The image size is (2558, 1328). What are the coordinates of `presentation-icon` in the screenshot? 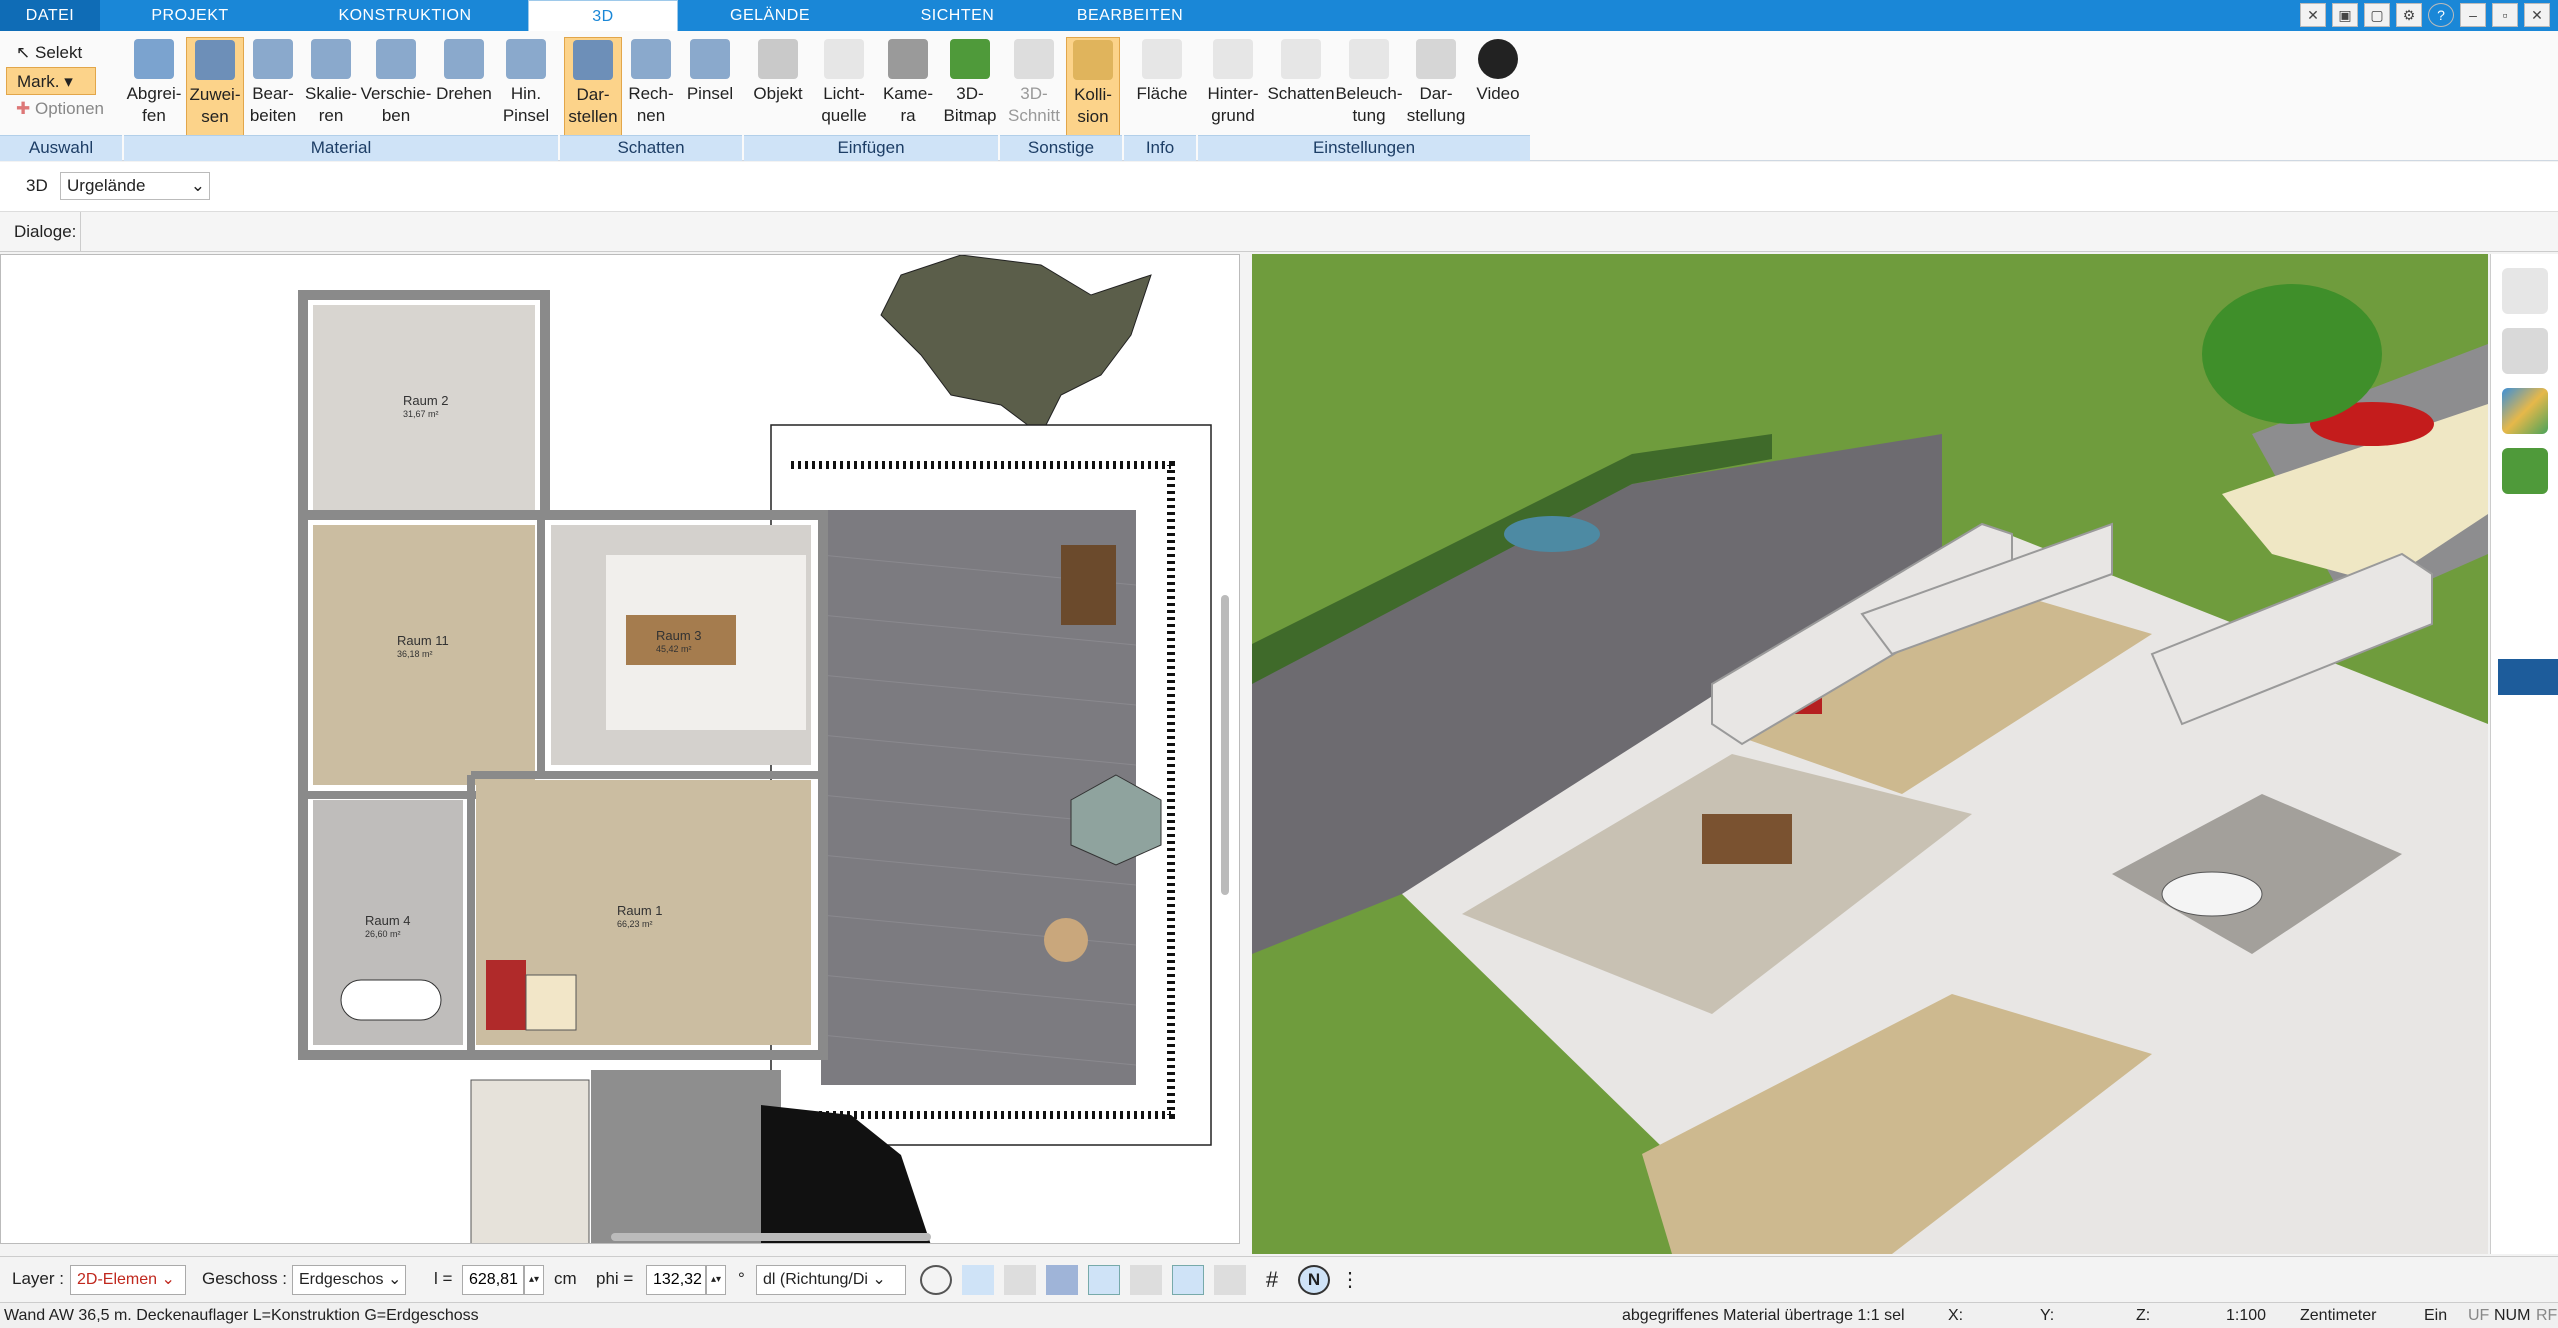 It's located at (978, 1280).